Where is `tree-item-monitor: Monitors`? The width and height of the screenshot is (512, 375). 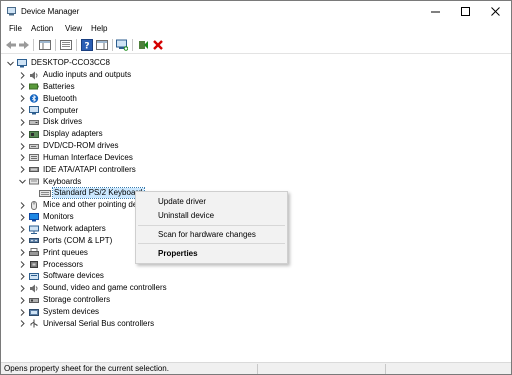
tree-item-monitor: Monitors is located at coordinates (46, 217).